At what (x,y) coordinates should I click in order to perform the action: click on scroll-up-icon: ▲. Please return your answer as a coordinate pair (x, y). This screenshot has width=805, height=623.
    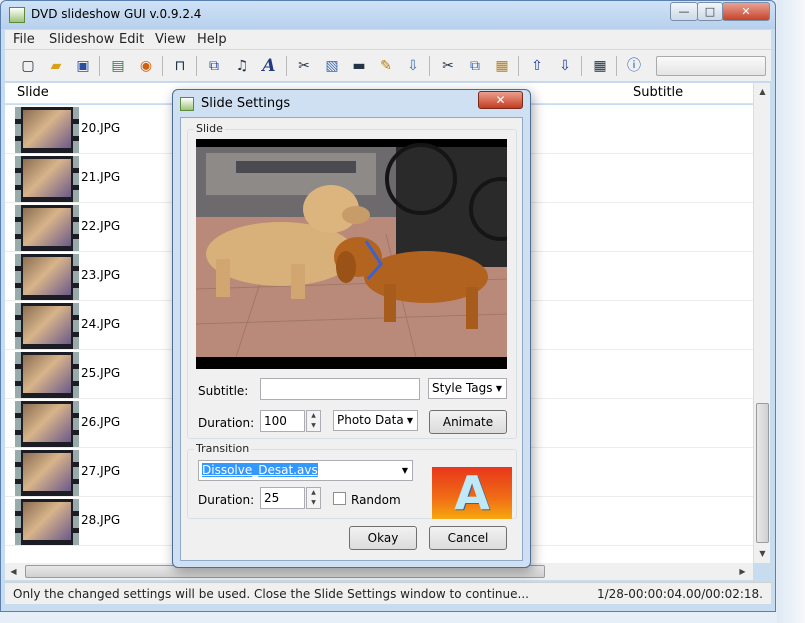
    Looking at the image, I should click on (762, 91).